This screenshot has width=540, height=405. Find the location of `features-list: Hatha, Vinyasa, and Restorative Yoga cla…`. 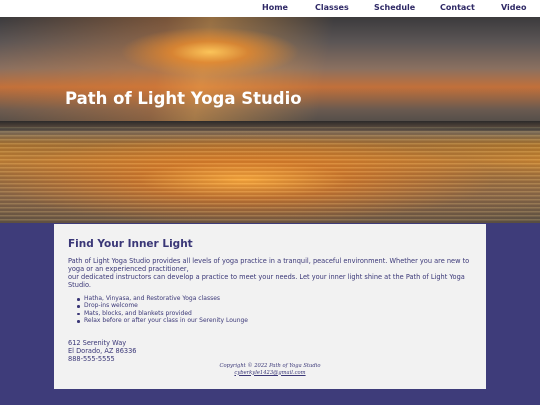

features-list: Hatha, Vinyasa, and Restorative Yoga cla… is located at coordinates (162, 310).